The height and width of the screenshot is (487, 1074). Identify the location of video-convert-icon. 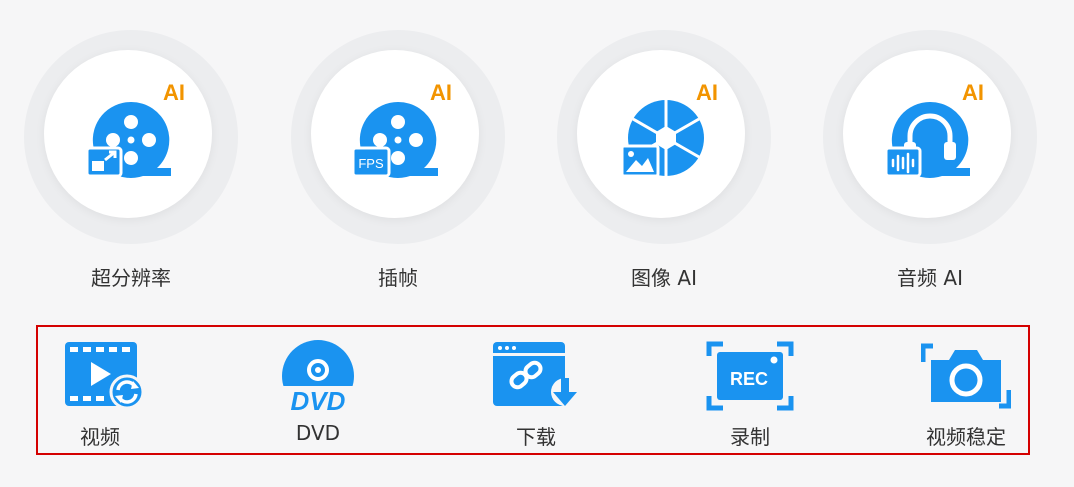
(105, 376).